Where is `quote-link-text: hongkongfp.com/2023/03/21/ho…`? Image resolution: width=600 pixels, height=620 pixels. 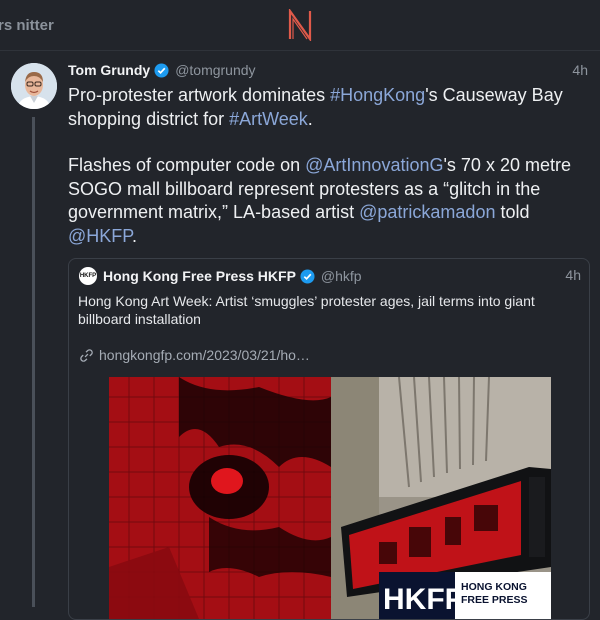
quote-link-text: hongkongfp.com/2023/03/21/ho… is located at coordinates (204, 355).